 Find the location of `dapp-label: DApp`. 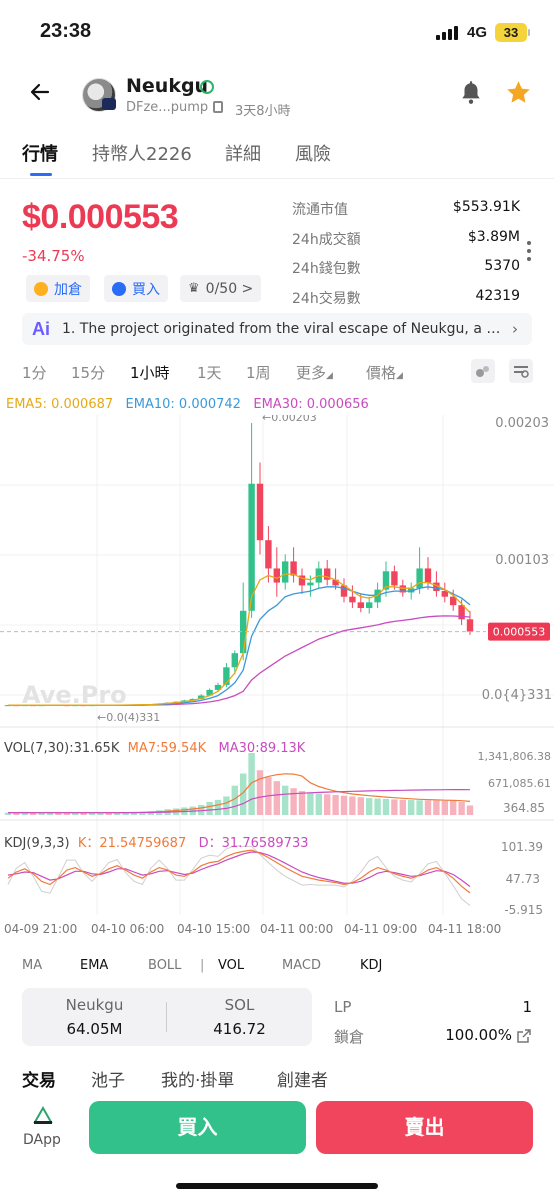

dapp-label: DApp is located at coordinates (42, 1140).